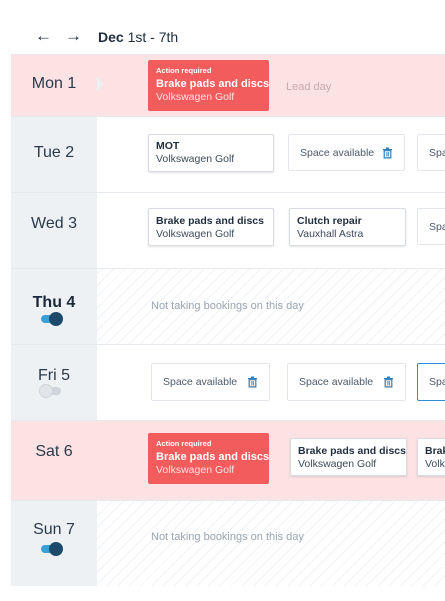 The width and height of the screenshot is (445, 601). I want to click on day-label: Thu 4, so click(54, 302).